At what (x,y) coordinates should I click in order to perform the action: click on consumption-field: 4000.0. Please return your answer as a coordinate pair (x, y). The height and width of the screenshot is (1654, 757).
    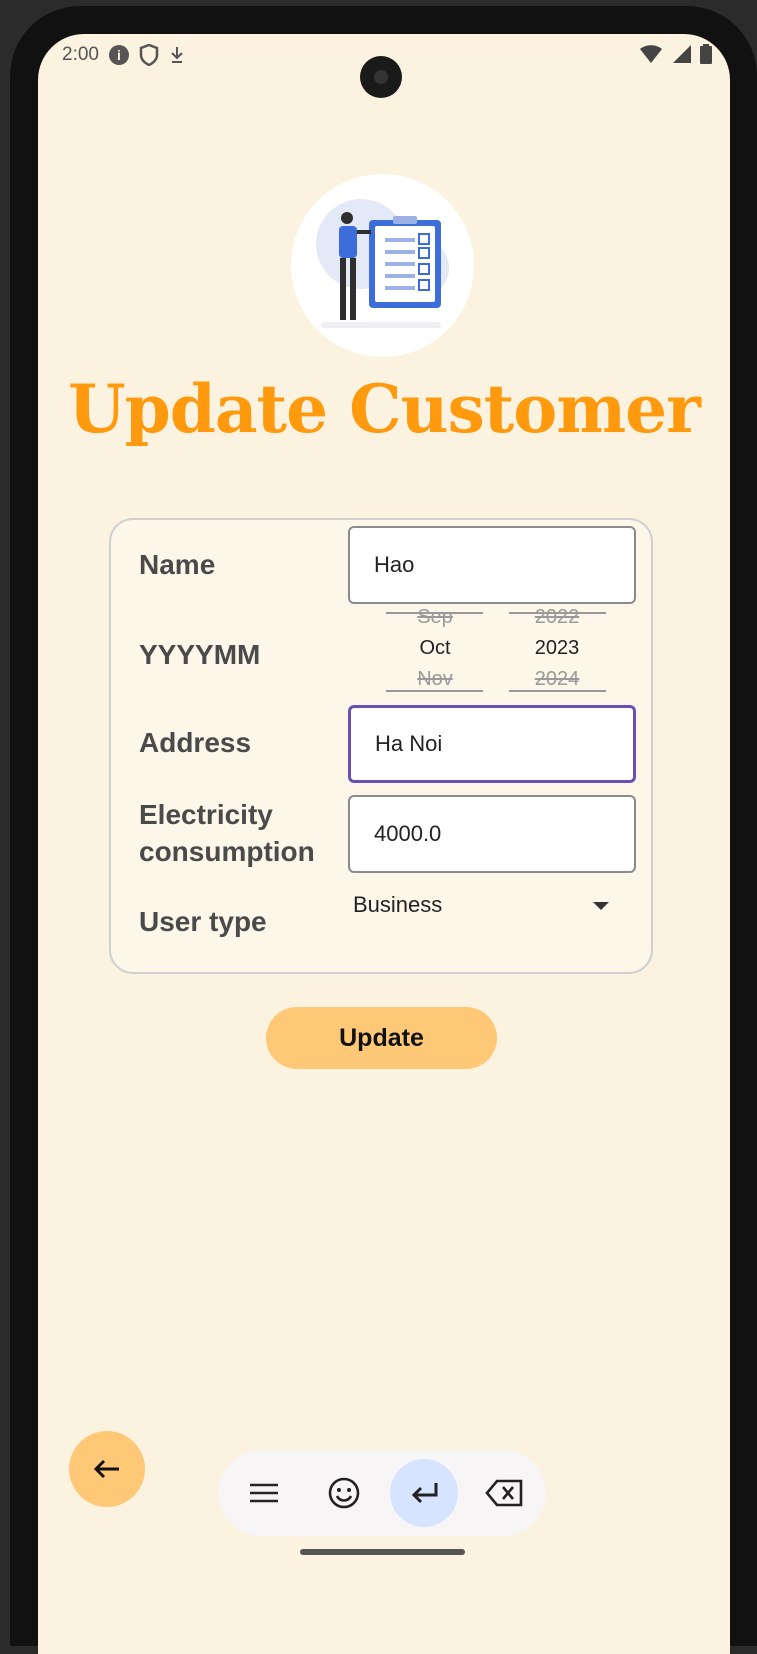
    Looking at the image, I should click on (492, 834).